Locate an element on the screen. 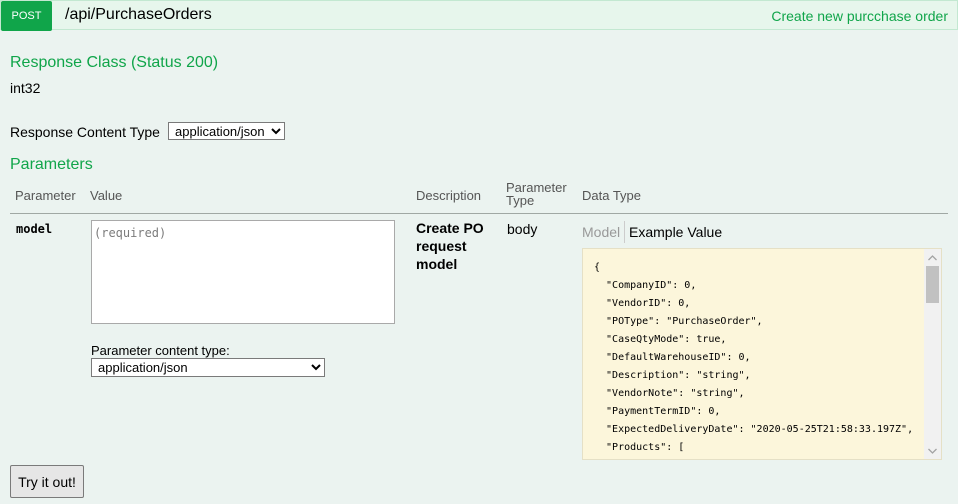  header-divider is located at coordinates (479, 213).